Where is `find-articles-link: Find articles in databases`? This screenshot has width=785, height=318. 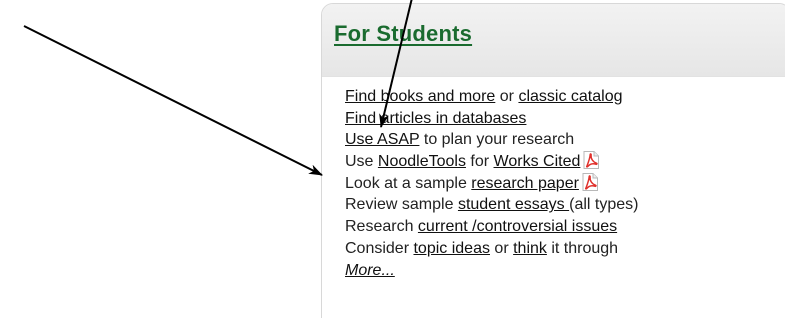
find-articles-link: Find articles in databases is located at coordinates (435, 118).